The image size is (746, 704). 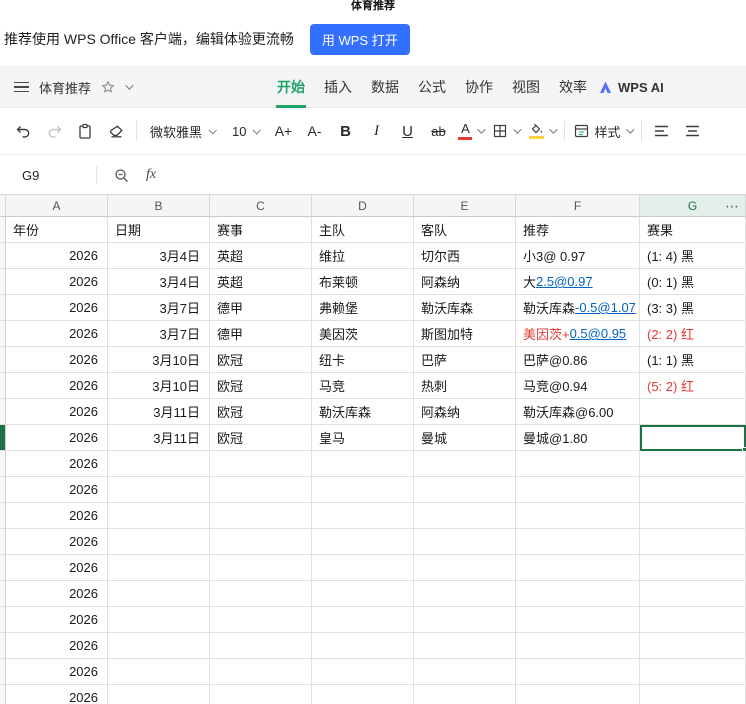 I want to click on header-cell-away: 客队, so click(x=465, y=230).